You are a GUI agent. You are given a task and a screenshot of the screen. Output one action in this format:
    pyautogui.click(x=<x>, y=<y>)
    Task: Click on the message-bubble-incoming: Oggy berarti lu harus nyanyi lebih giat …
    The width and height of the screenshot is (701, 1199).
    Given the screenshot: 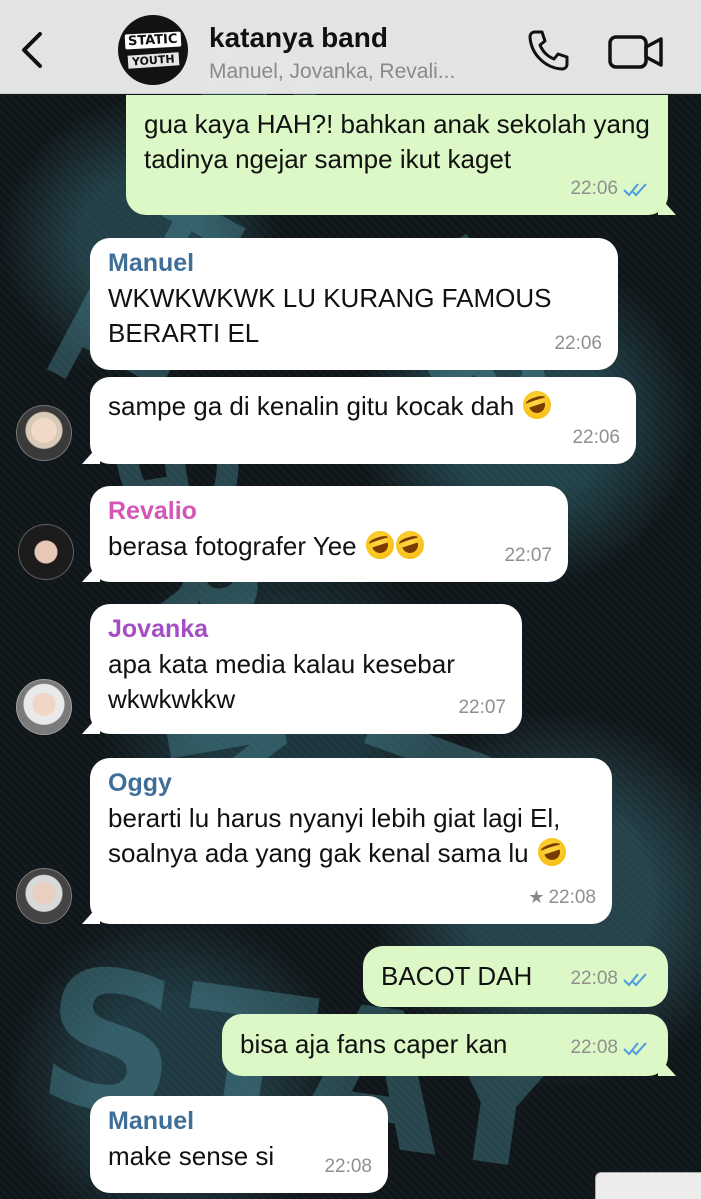 What is the action you would take?
    pyautogui.click(x=347, y=841)
    